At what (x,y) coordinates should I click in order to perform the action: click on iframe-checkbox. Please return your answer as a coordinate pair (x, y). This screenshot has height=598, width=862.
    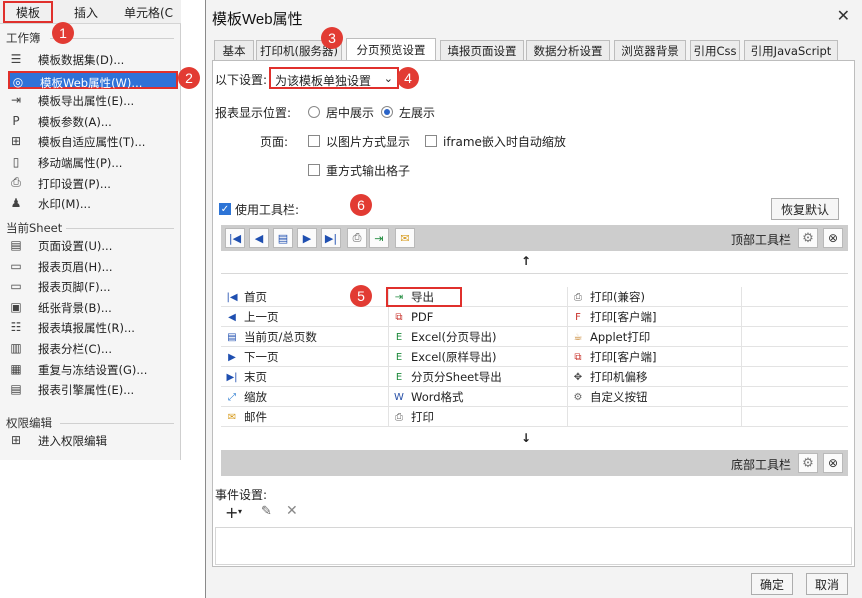
    Looking at the image, I should click on (431, 141).